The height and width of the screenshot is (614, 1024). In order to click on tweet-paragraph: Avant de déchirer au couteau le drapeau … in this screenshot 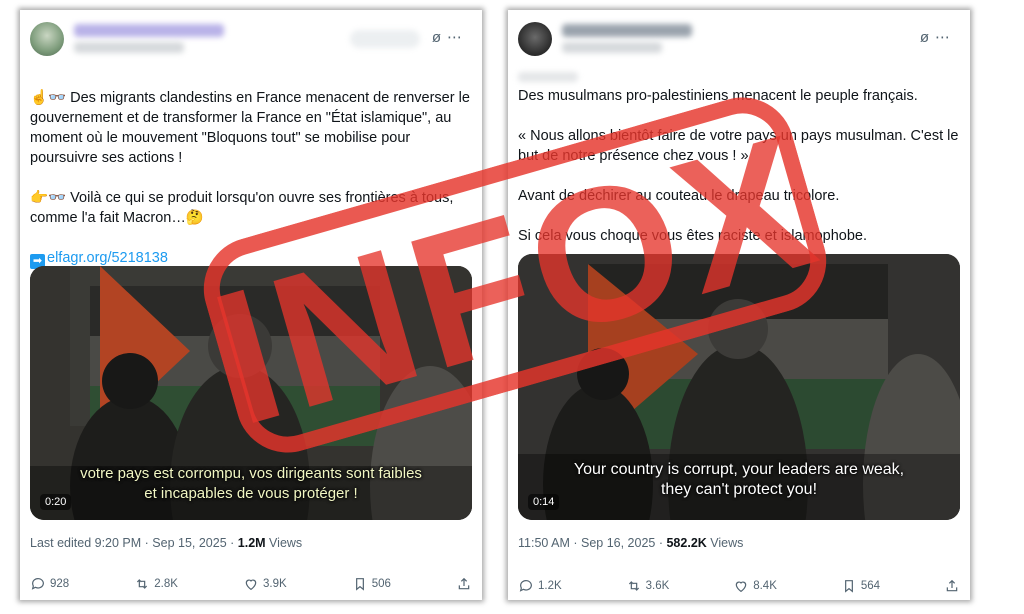, I will do `click(679, 196)`.